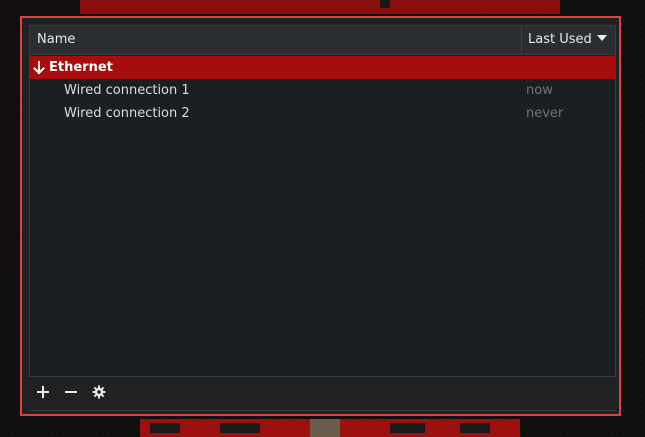  Describe the element at coordinates (322, 90) in the screenshot. I see `connection-row: Wired connection 1 now` at that location.